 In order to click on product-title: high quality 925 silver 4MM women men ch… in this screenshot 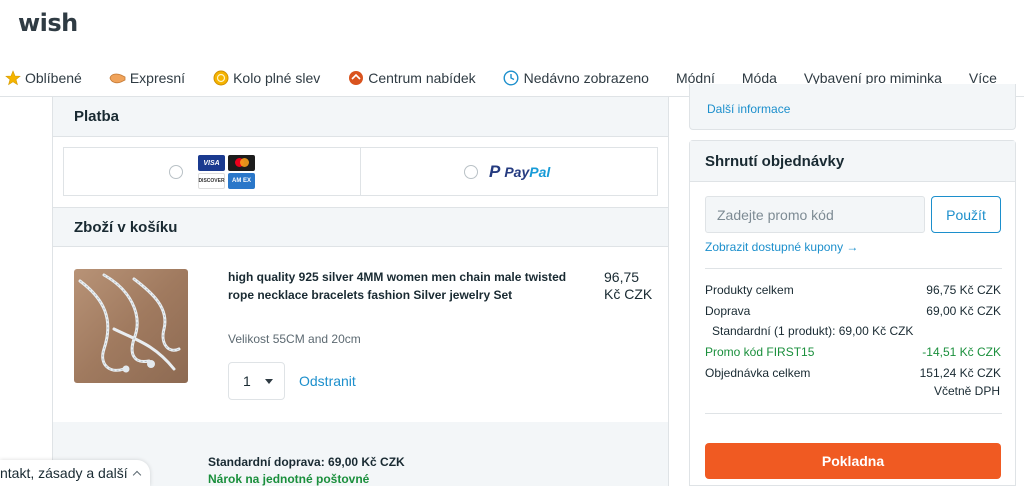, I will do `click(403, 286)`.